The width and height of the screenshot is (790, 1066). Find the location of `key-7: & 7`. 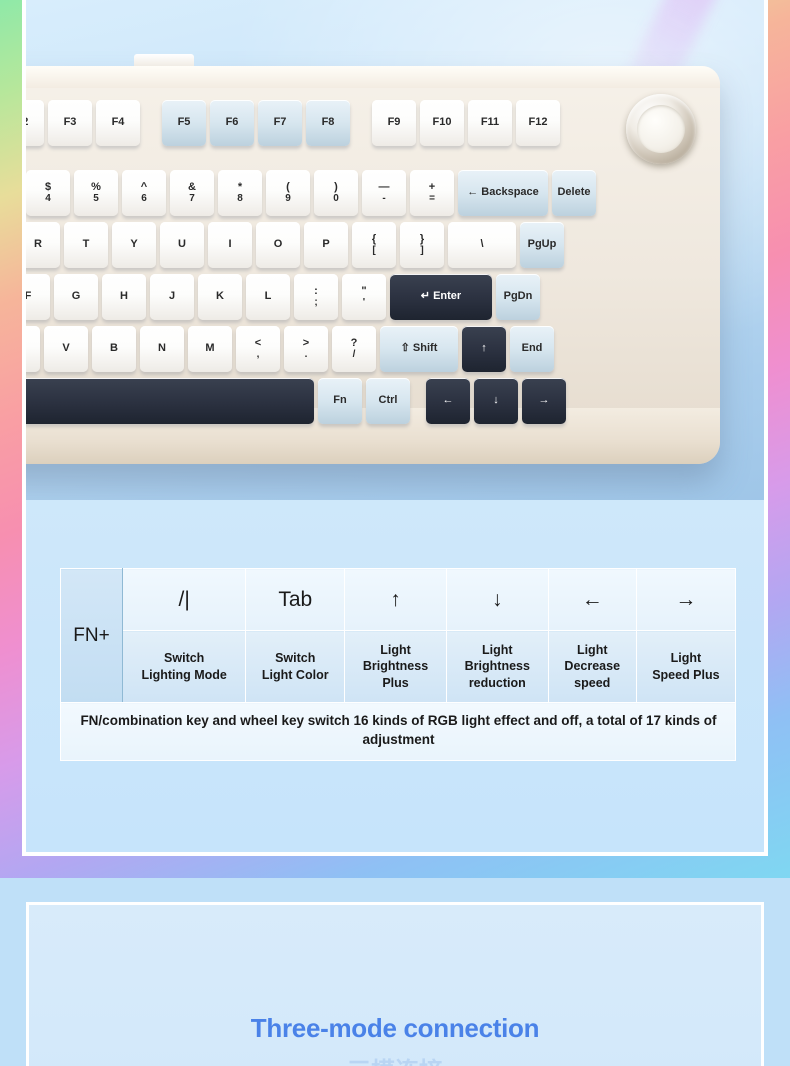

key-7: & 7 is located at coordinates (192, 193).